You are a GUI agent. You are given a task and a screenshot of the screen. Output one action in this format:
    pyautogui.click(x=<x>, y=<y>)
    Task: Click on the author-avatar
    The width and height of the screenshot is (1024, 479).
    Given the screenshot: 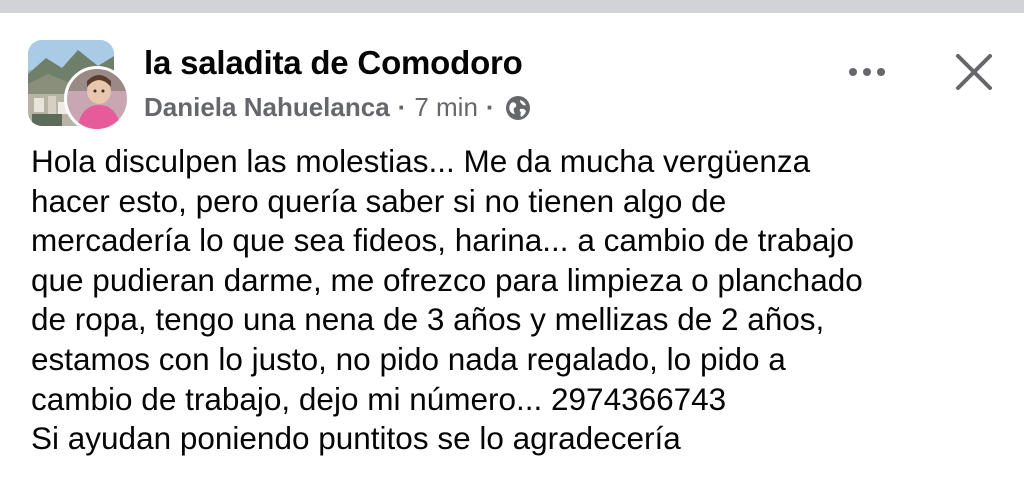 What is the action you would take?
    pyautogui.click(x=97, y=99)
    